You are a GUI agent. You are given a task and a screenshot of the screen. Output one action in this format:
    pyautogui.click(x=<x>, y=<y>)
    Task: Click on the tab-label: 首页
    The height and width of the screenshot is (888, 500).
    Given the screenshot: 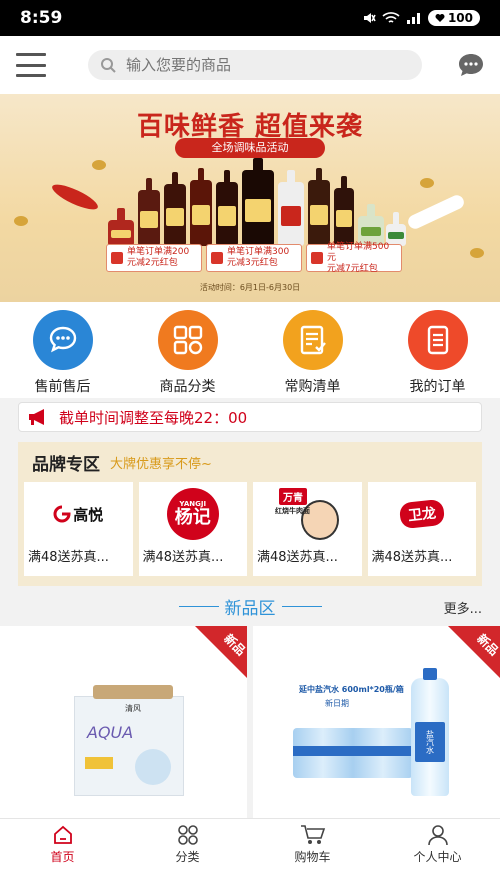 What is the action you would take?
    pyautogui.click(x=62, y=857)
    